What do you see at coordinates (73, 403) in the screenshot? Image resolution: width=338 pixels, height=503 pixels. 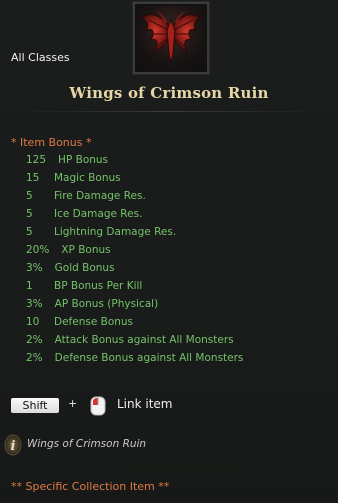 I see `plus-sign: +` at bounding box center [73, 403].